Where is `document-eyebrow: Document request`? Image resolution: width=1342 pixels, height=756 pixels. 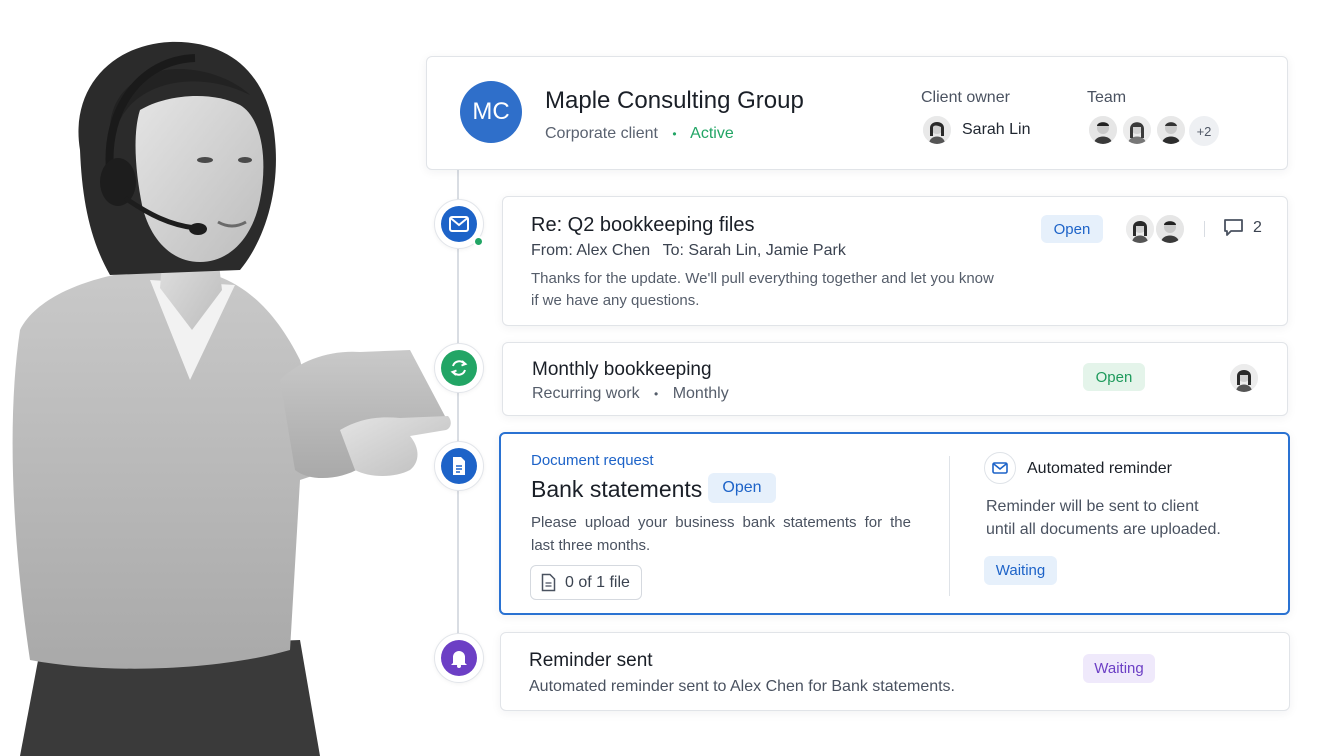 document-eyebrow: Document request is located at coordinates (592, 460).